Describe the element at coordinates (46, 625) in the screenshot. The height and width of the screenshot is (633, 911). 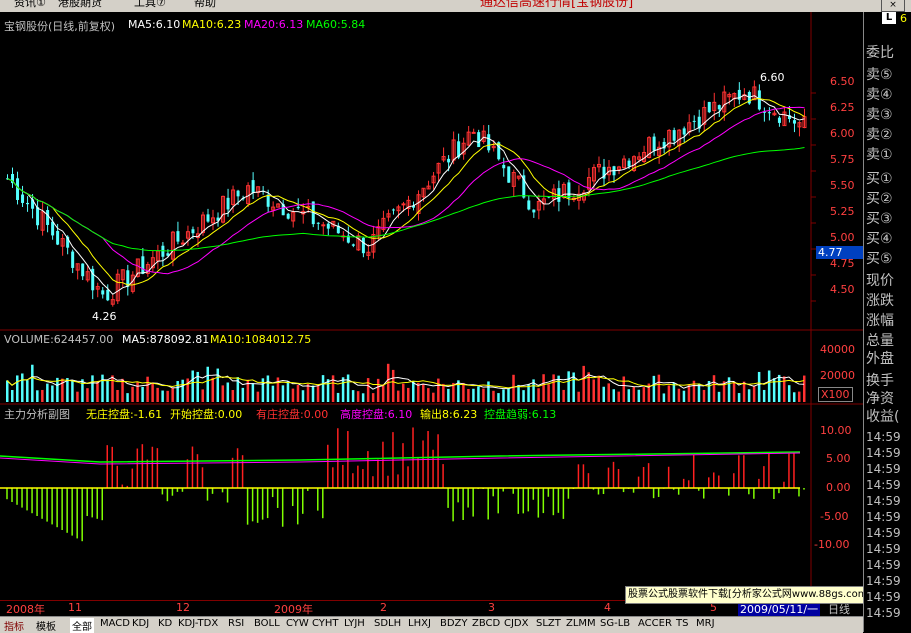
I see `tab-templates: 模板` at that location.